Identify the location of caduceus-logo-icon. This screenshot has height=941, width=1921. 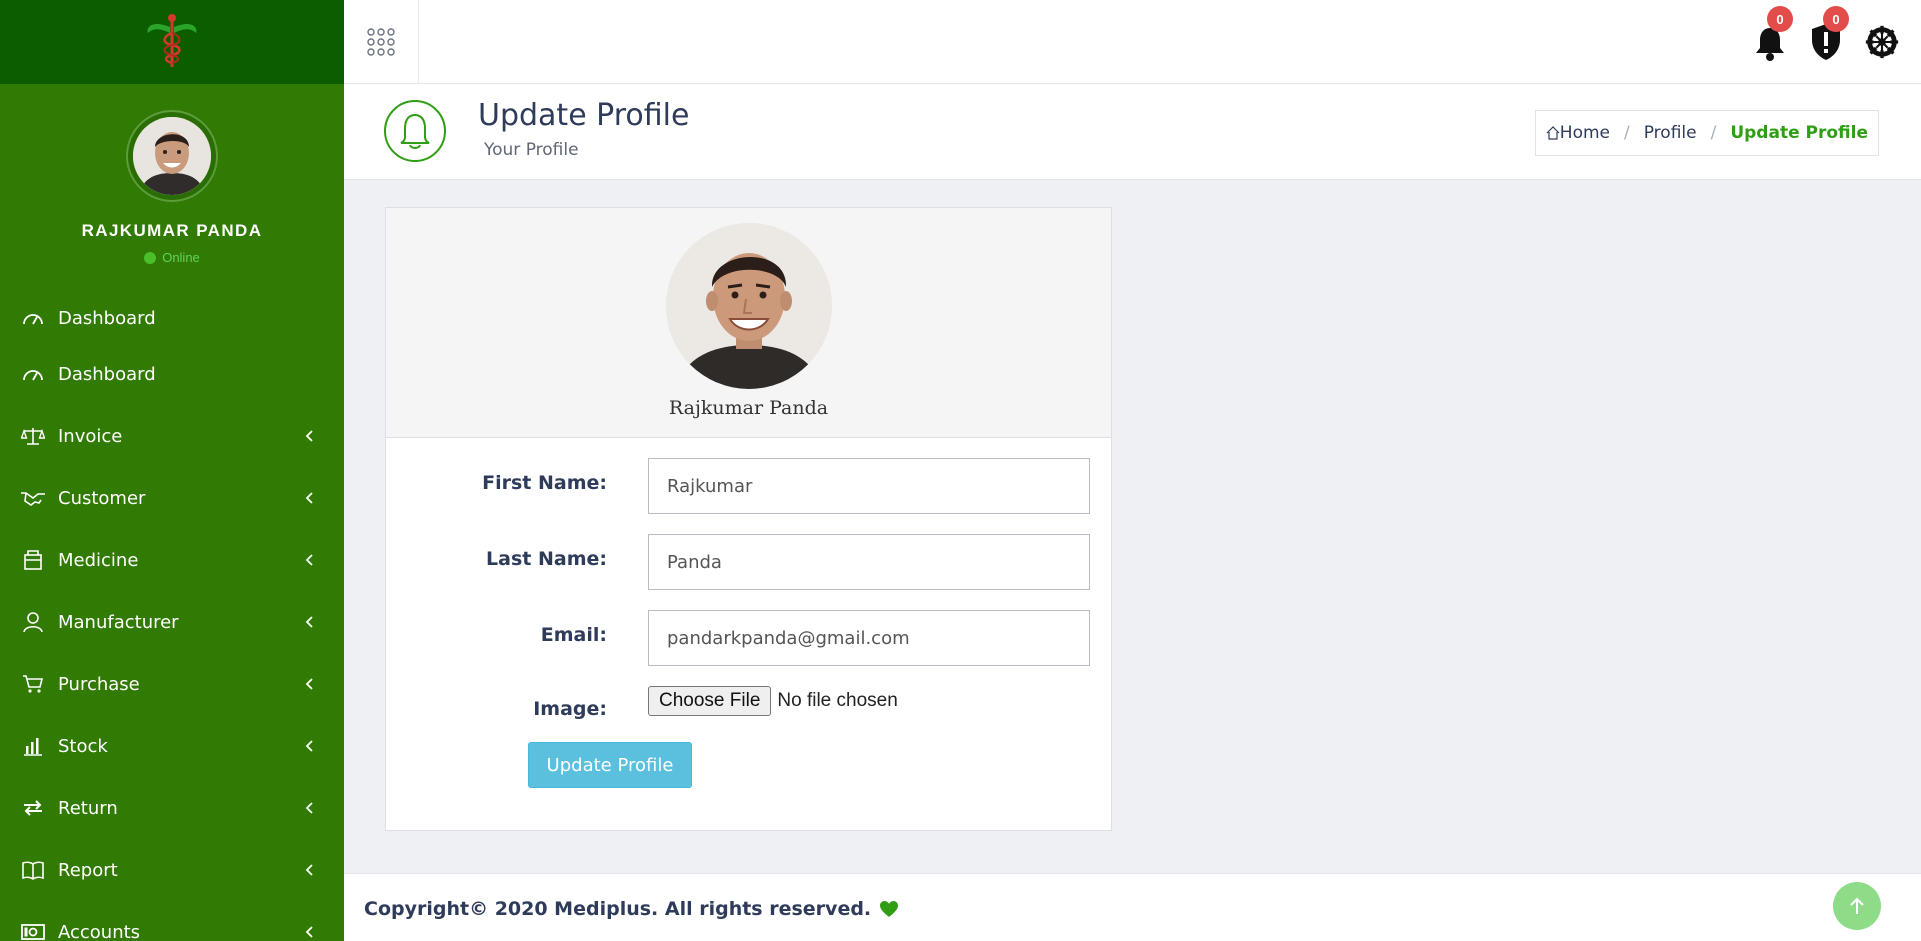
(172, 40).